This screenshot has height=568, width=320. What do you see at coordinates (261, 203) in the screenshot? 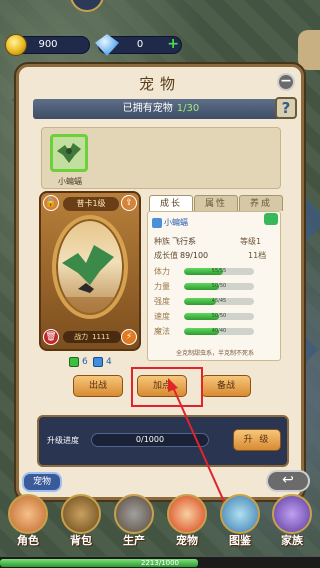
I see `tab-cultivation: 养成` at bounding box center [261, 203].